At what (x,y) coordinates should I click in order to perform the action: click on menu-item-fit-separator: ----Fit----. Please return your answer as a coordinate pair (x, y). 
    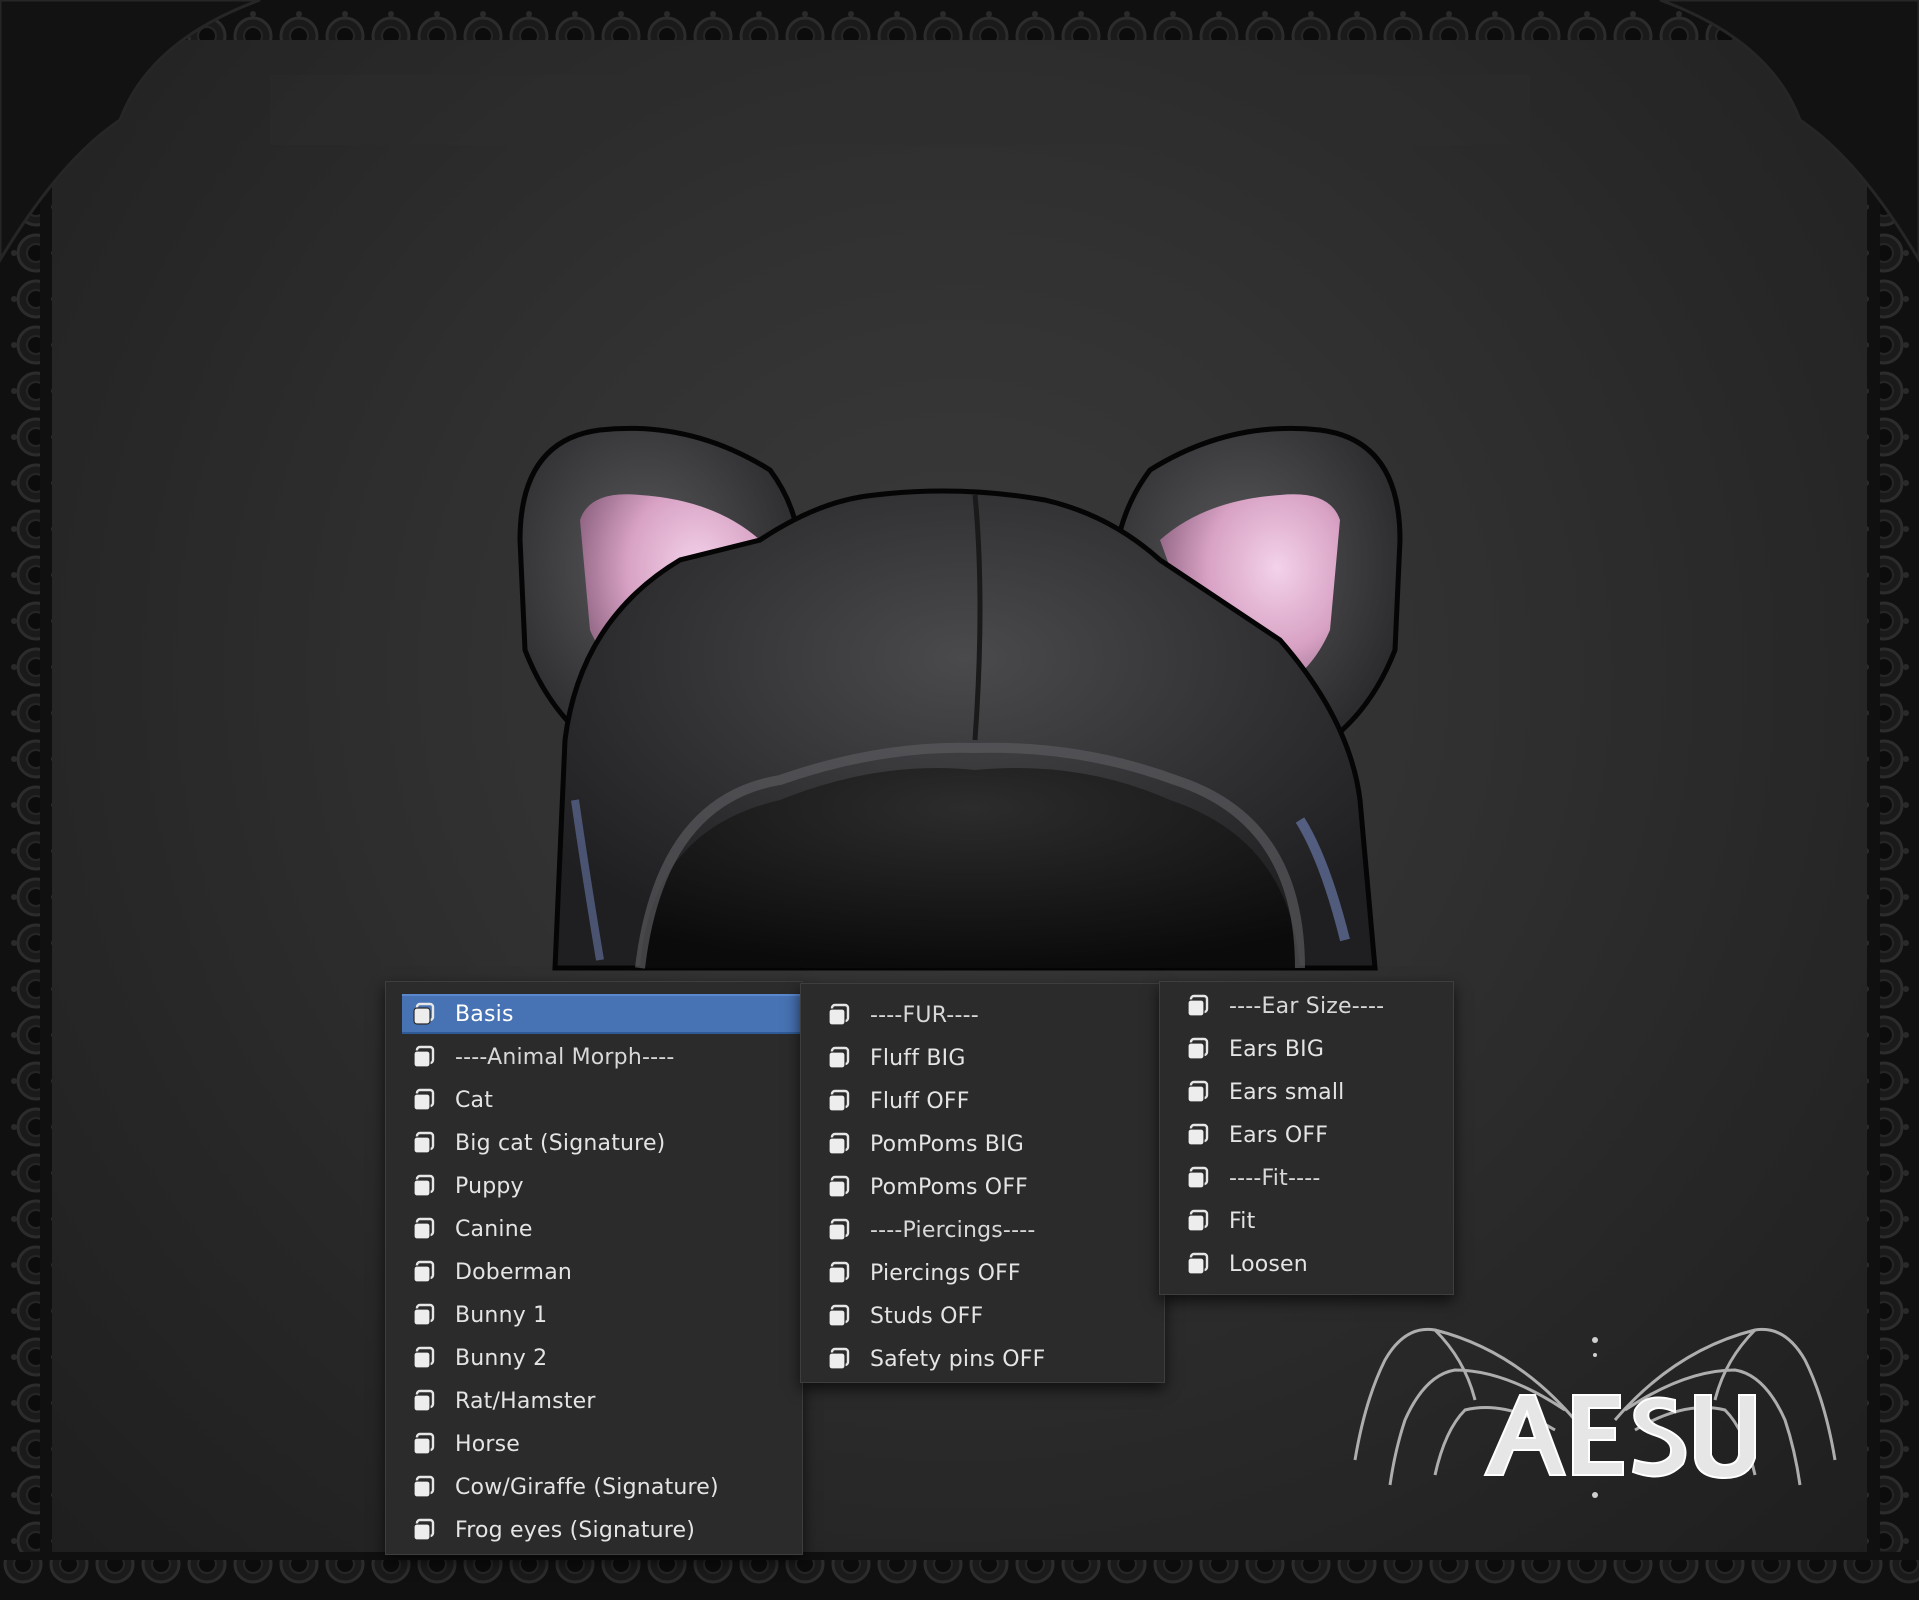
    Looking at the image, I should click on (1314, 1178).